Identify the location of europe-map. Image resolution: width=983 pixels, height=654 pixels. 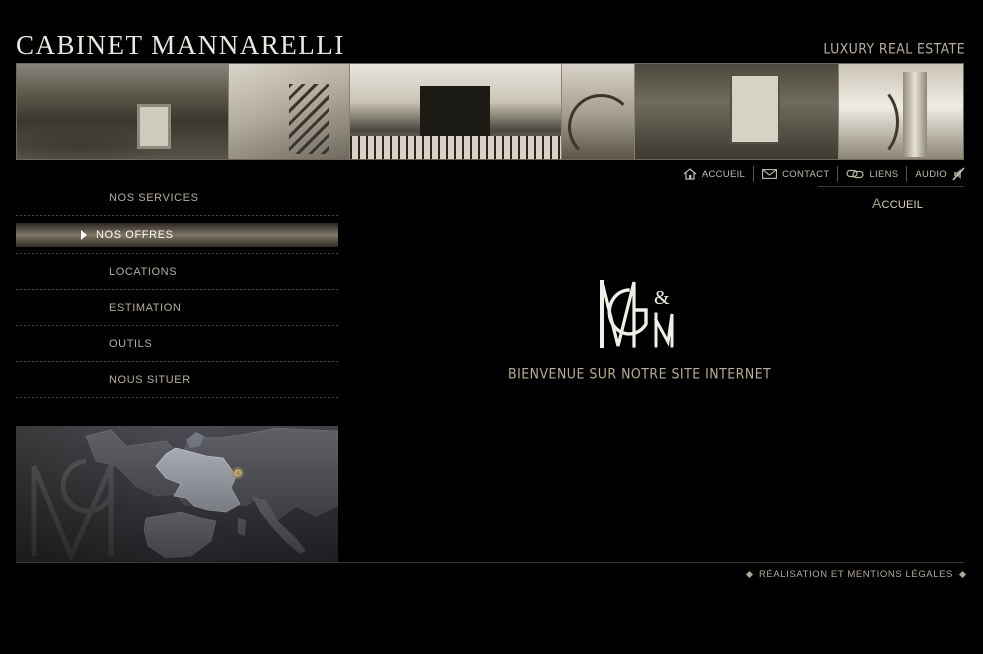
(177, 494).